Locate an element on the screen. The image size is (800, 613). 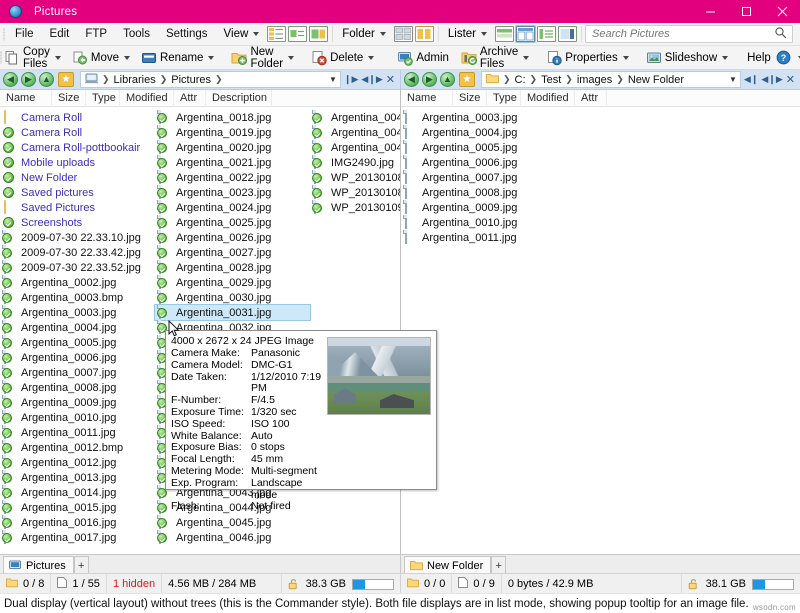
column-header-type: Type is located at coordinates (103, 98).